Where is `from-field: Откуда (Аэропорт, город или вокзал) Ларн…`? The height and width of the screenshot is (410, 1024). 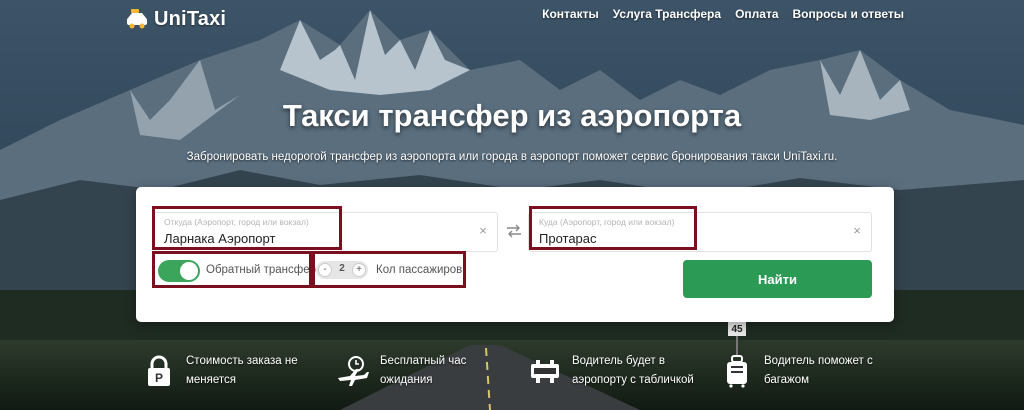 from-field: Откуда (Аэропорт, город или вокзал) Ларн… is located at coordinates (325, 232).